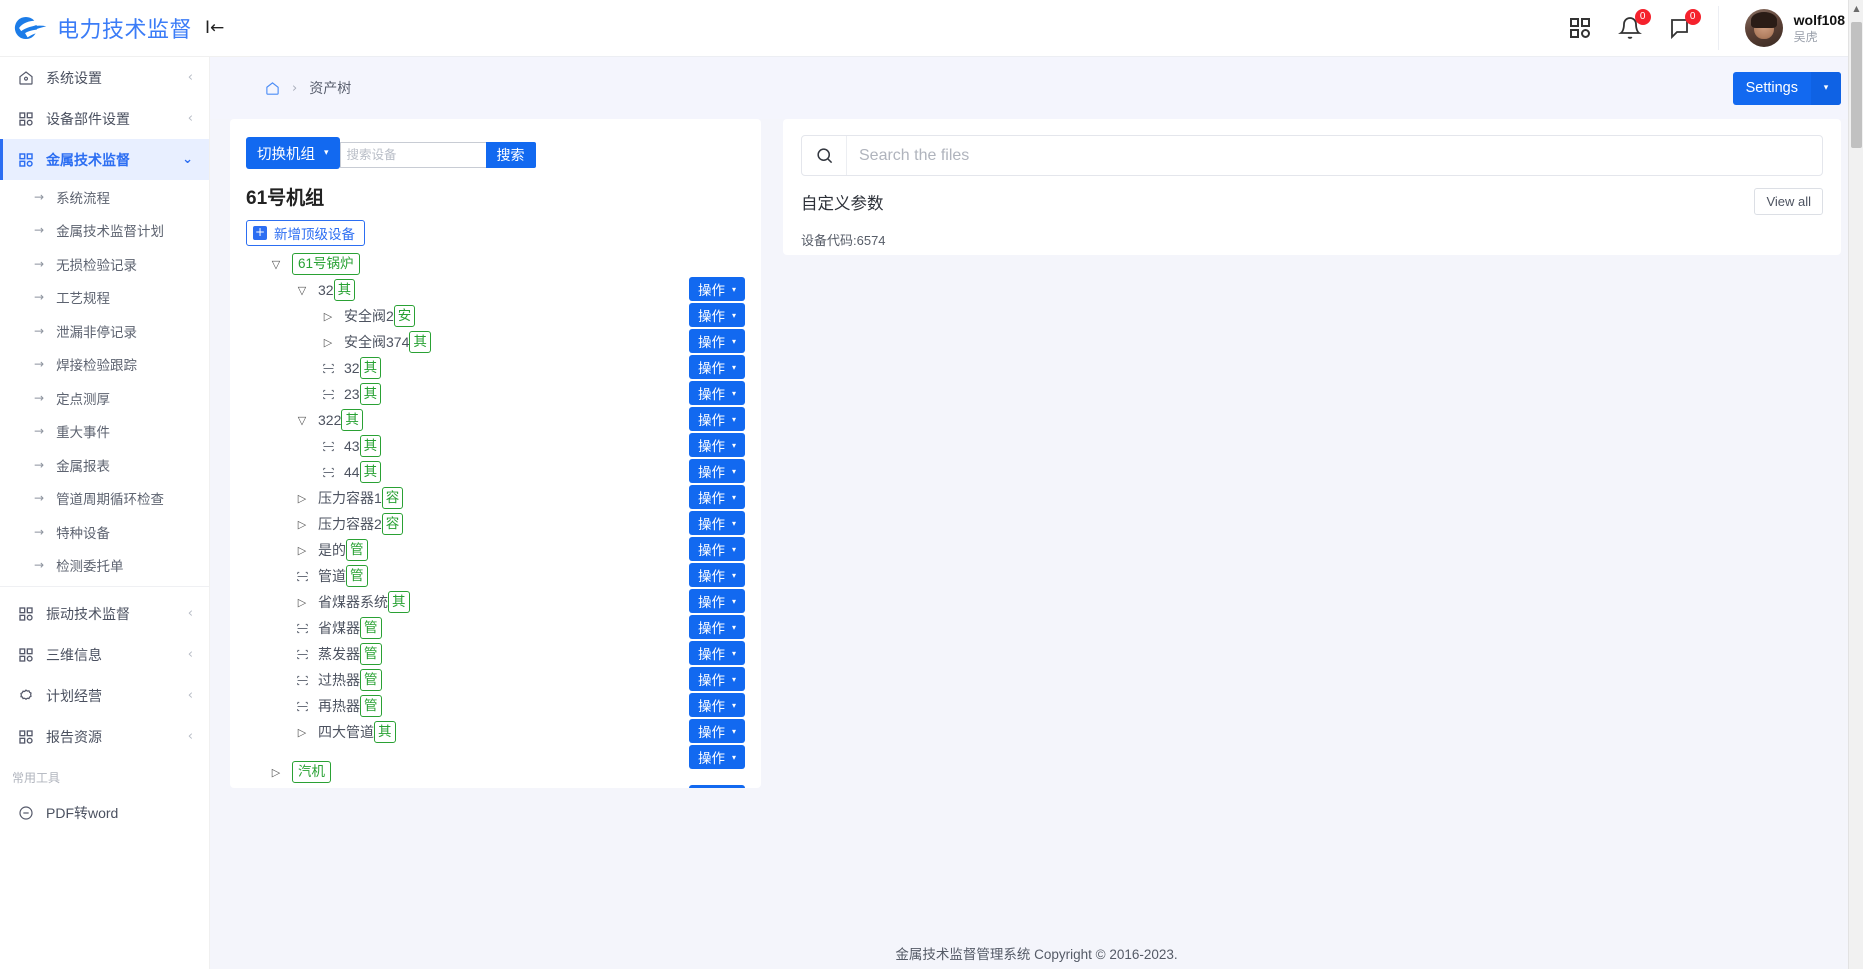 Image resolution: width=1863 pixels, height=969 pixels. I want to click on tree-row: ▷ 省煤器系统其操作 ▾, so click(495, 614).